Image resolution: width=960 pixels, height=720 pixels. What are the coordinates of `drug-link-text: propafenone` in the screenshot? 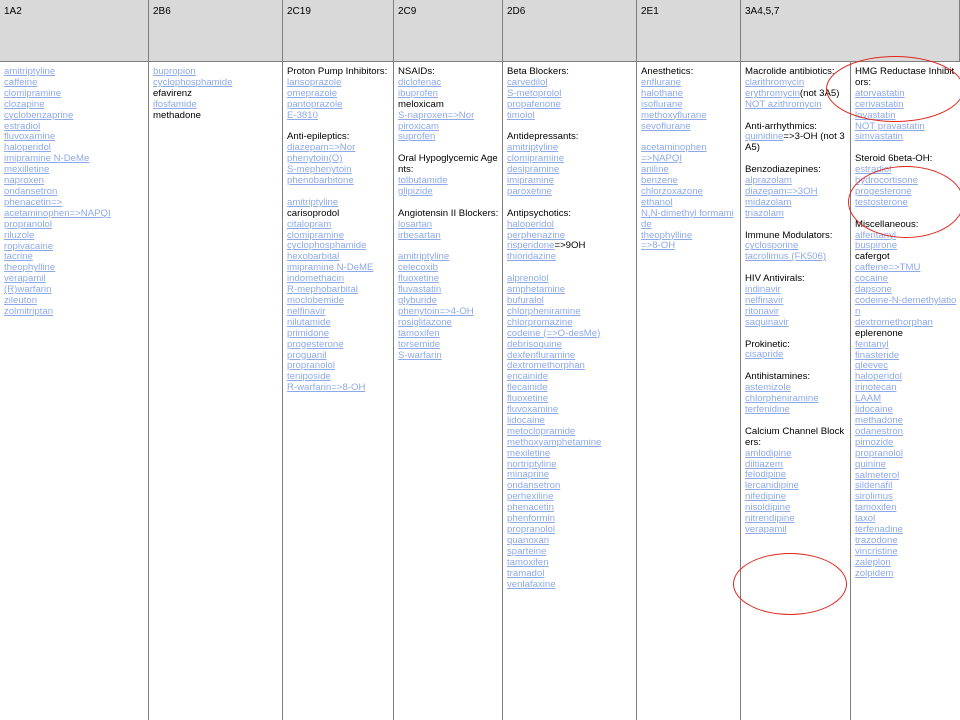 It's located at (534, 104).